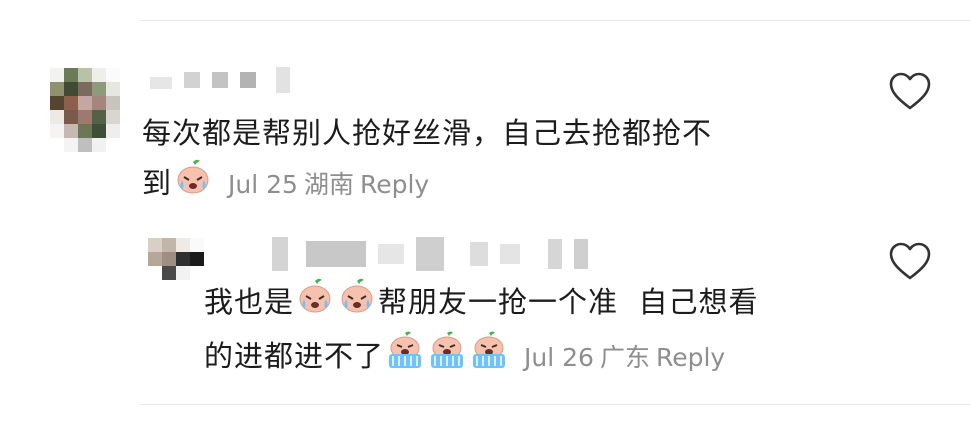 The width and height of the screenshot is (970, 422). Describe the element at coordinates (624, 357) in the screenshot. I see `reply-location: 广东` at that location.